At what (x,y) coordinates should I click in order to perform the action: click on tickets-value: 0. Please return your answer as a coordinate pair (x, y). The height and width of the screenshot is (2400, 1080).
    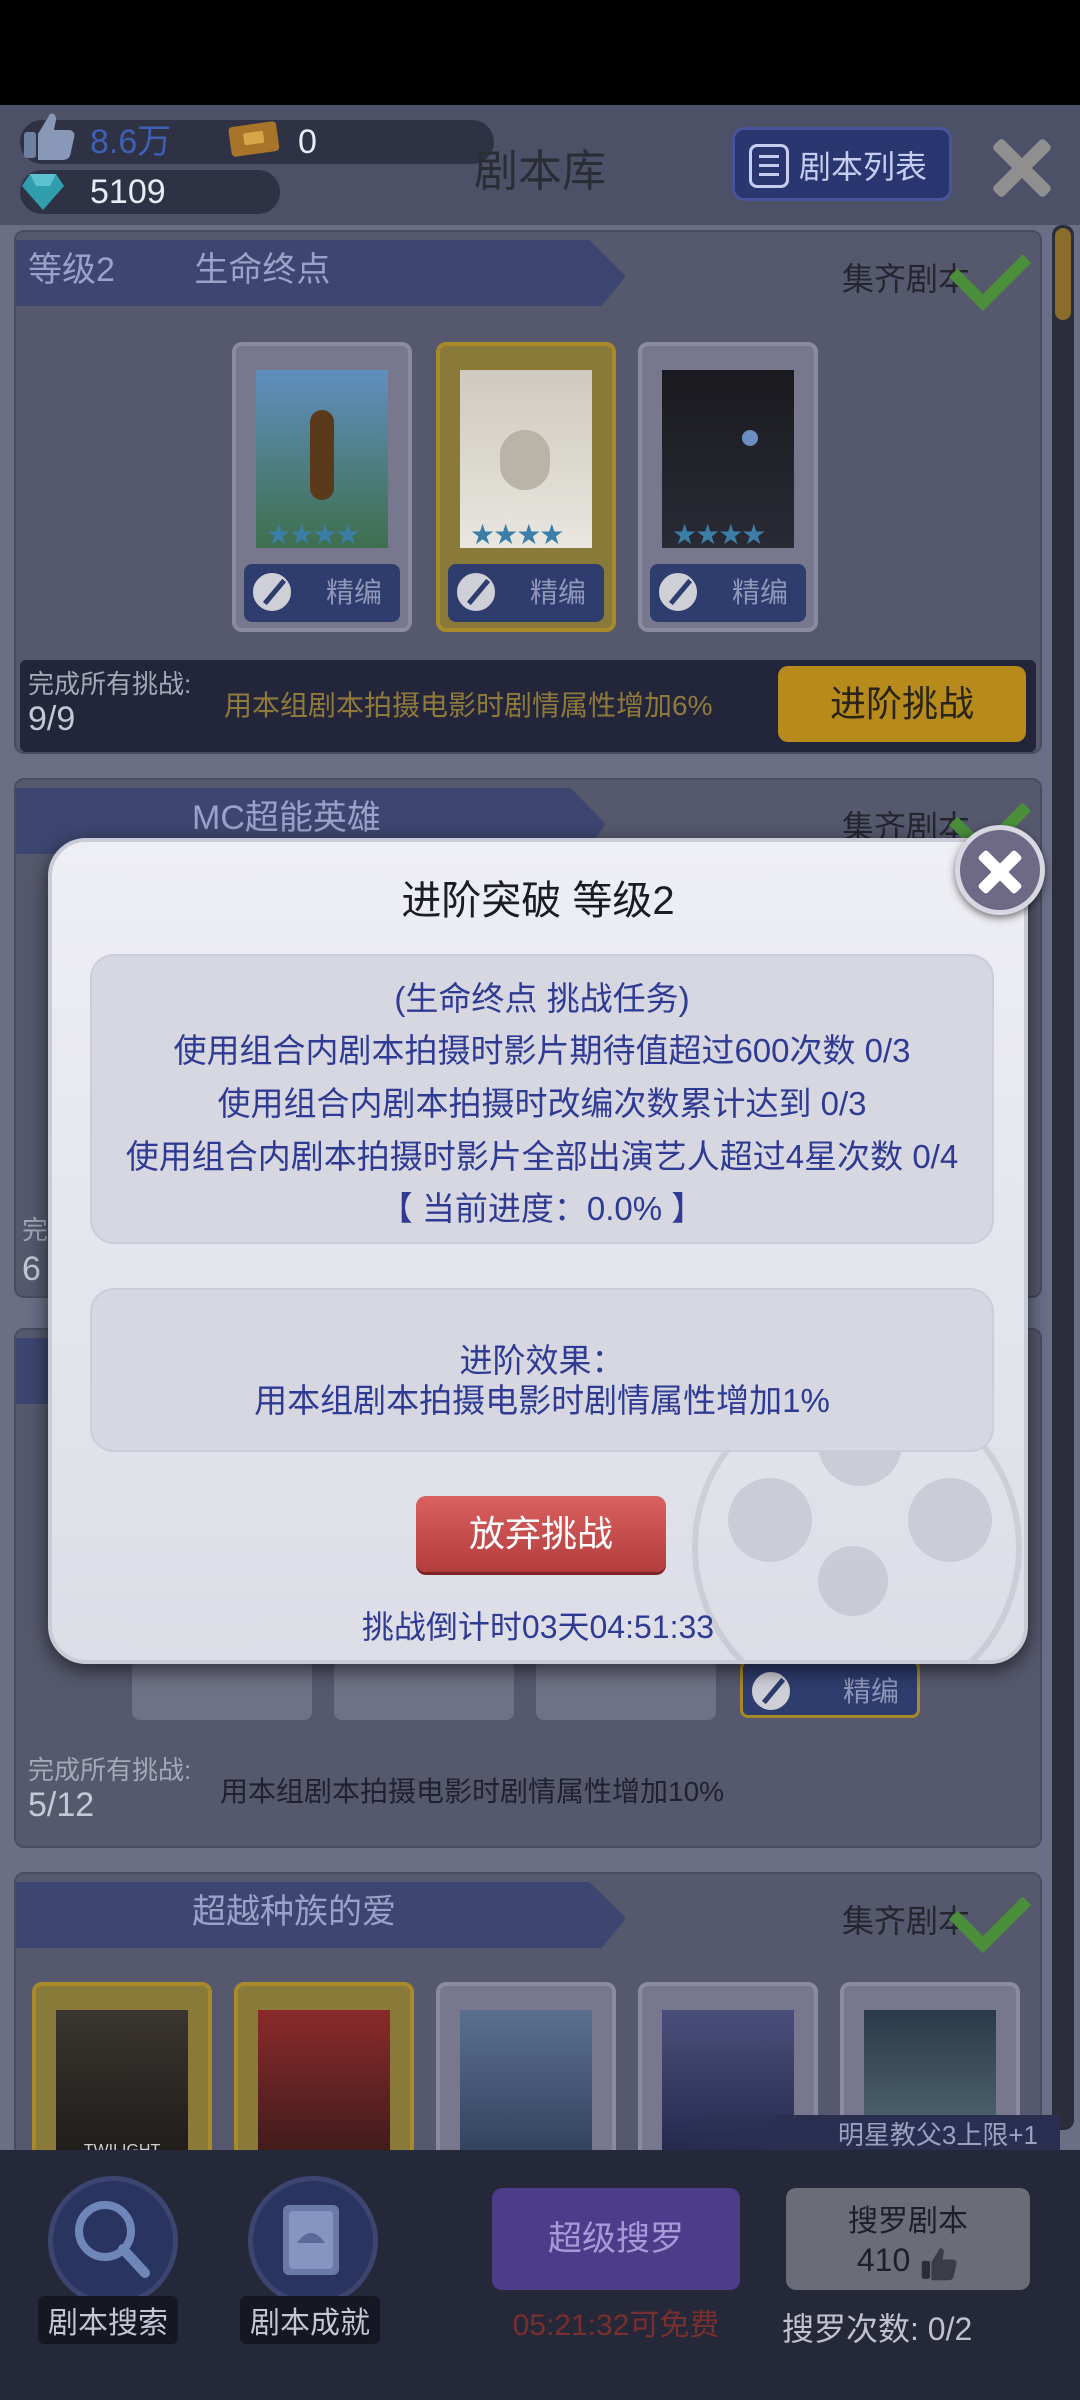
    Looking at the image, I should click on (307, 142).